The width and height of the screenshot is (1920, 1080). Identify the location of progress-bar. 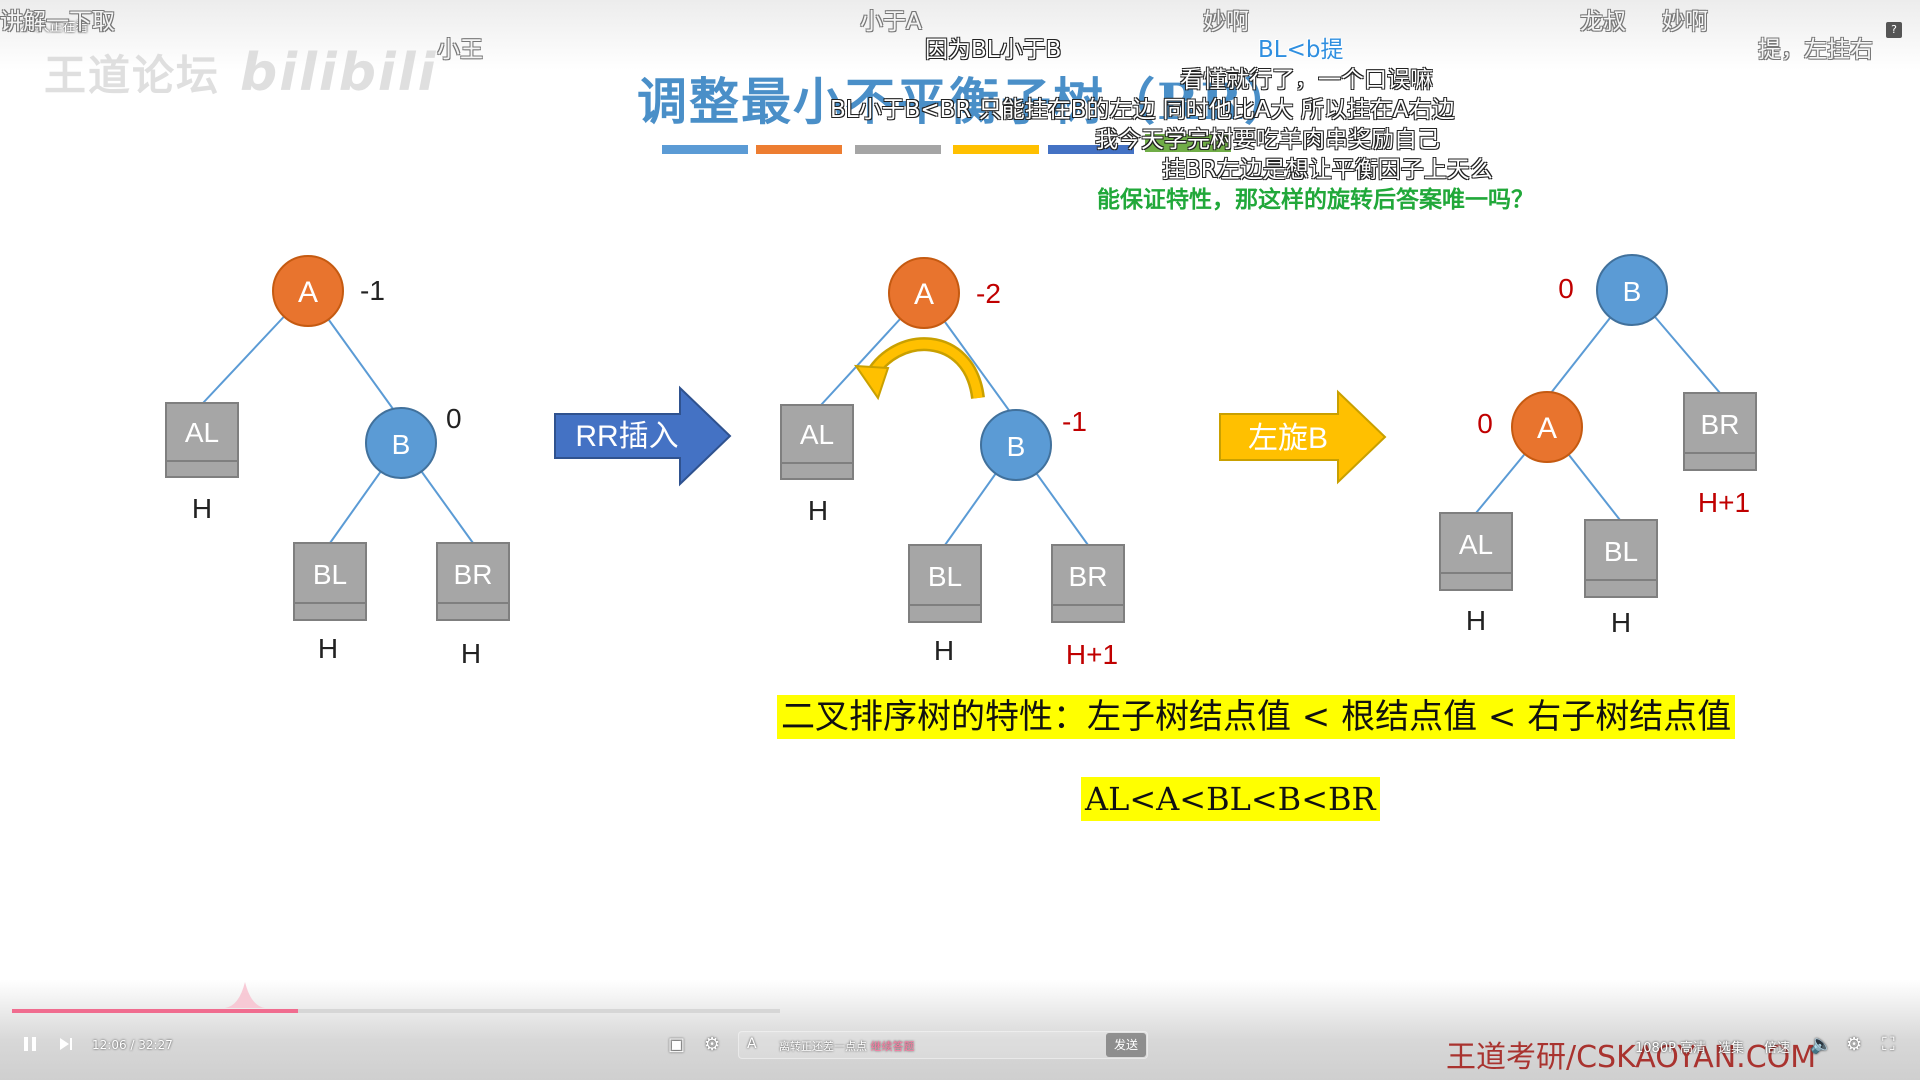
(396, 1011).